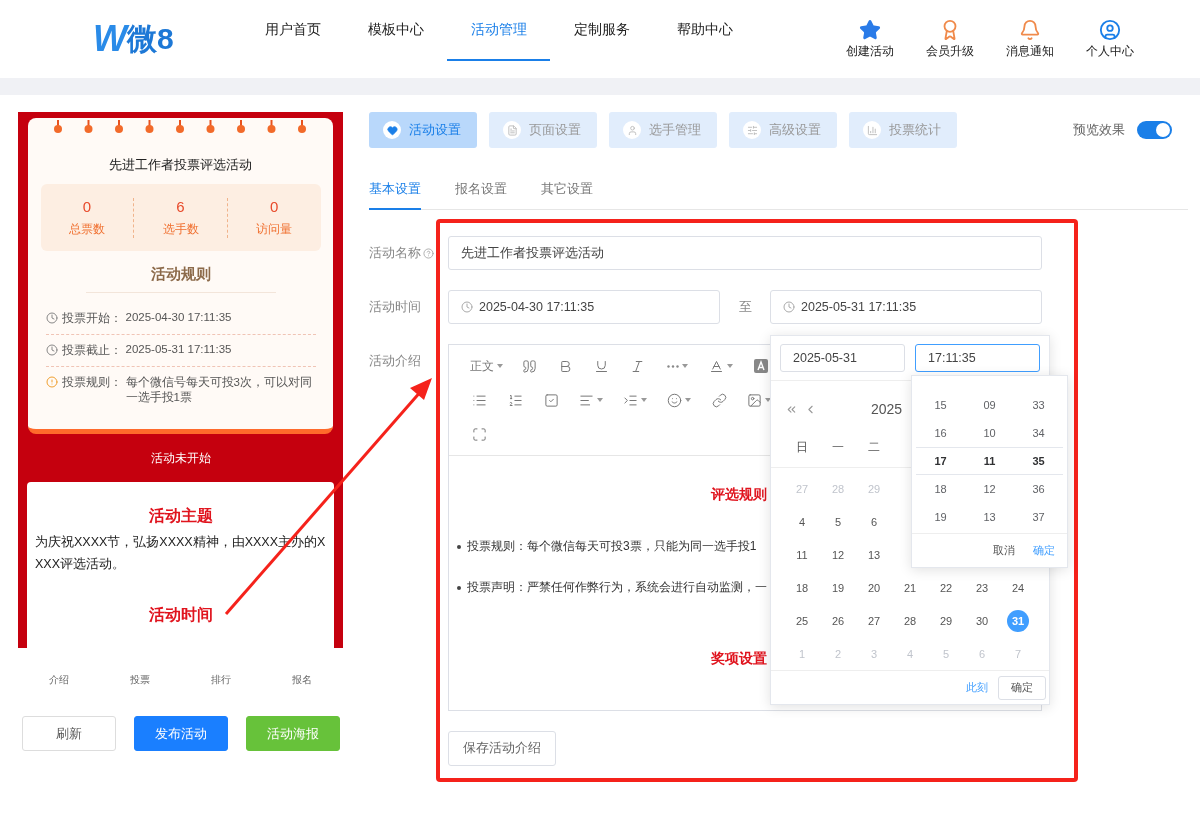 The width and height of the screenshot is (1200, 819). What do you see at coordinates (302, 680) in the screenshot?
I see `phone-nav-item: 报名` at bounding box center [302, 680].